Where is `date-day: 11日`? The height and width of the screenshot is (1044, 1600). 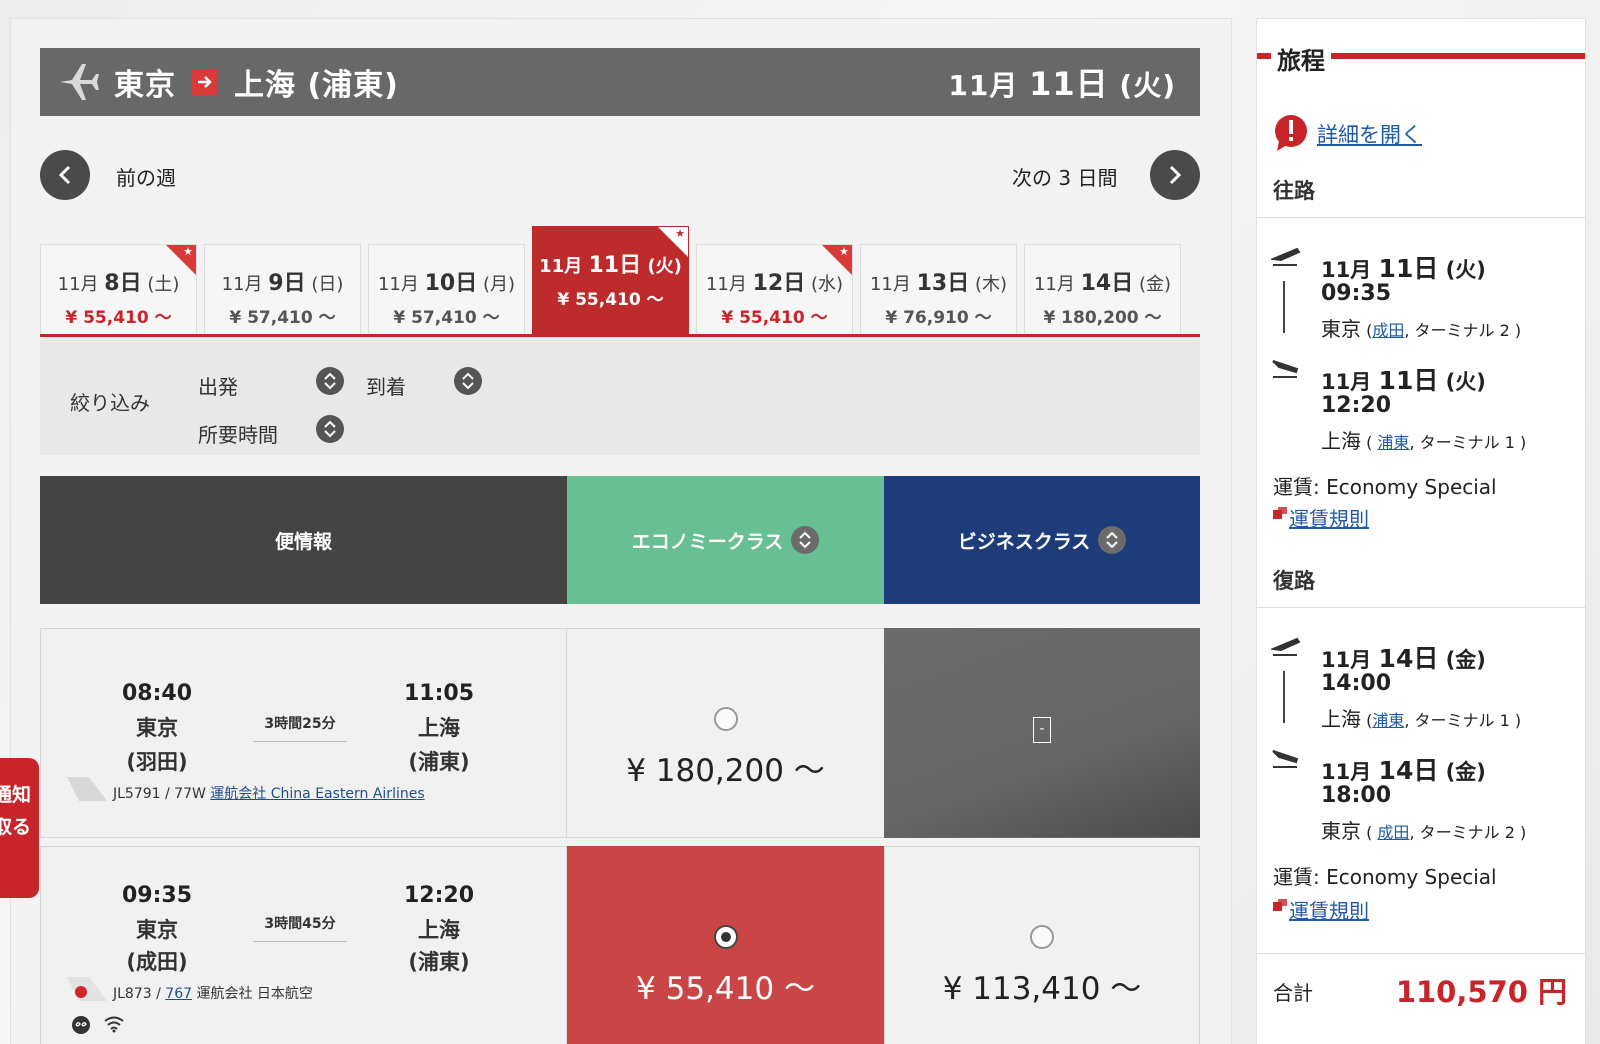
date-day: 11日 is located at coordinates (1408, 268).